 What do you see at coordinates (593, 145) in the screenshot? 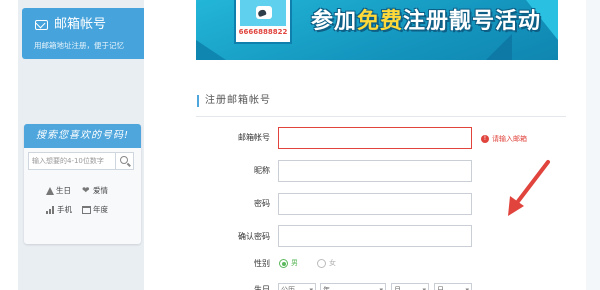
I see `right-gutter` at bounding box center [593, 145].